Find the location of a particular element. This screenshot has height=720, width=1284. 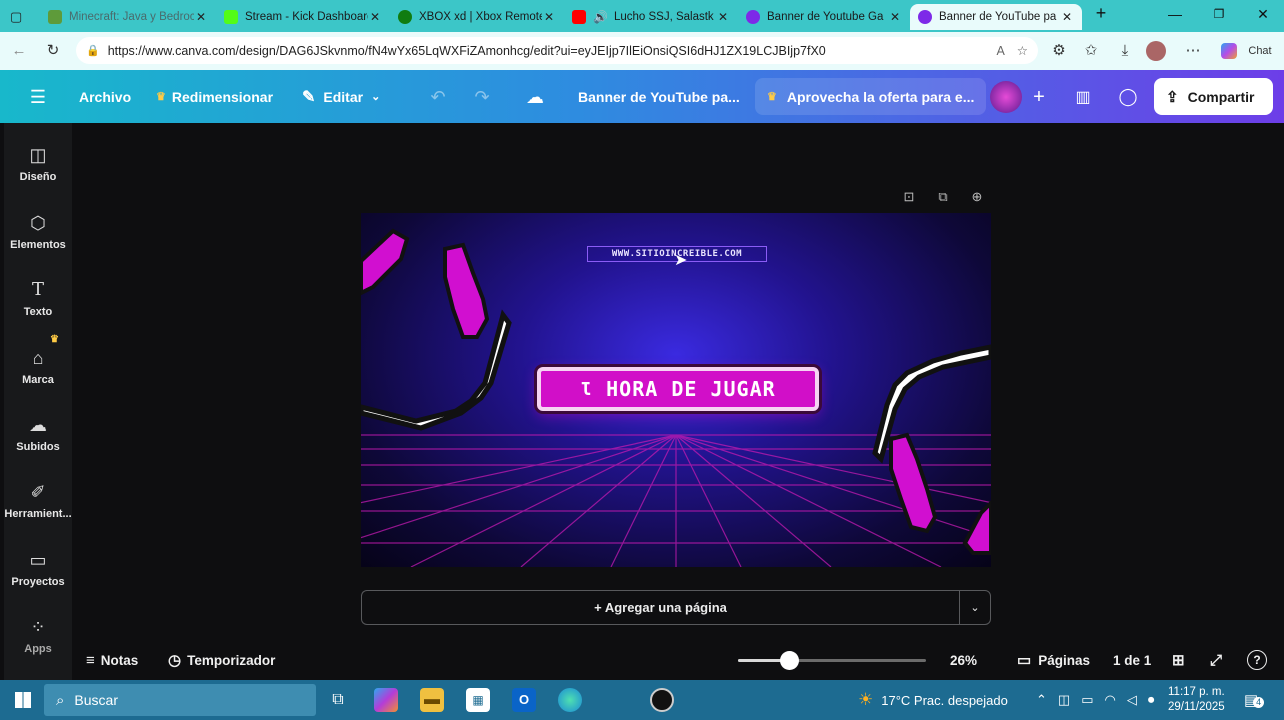

shapes-icon: ⬡ is located at coordinates (38, 223).